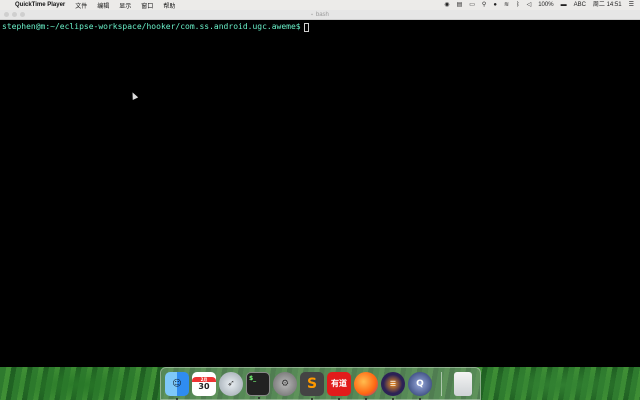  What do you see at coordinates (441, 383) in the screenshot?
I see `dock-separator` at bounding box center [441, 383].